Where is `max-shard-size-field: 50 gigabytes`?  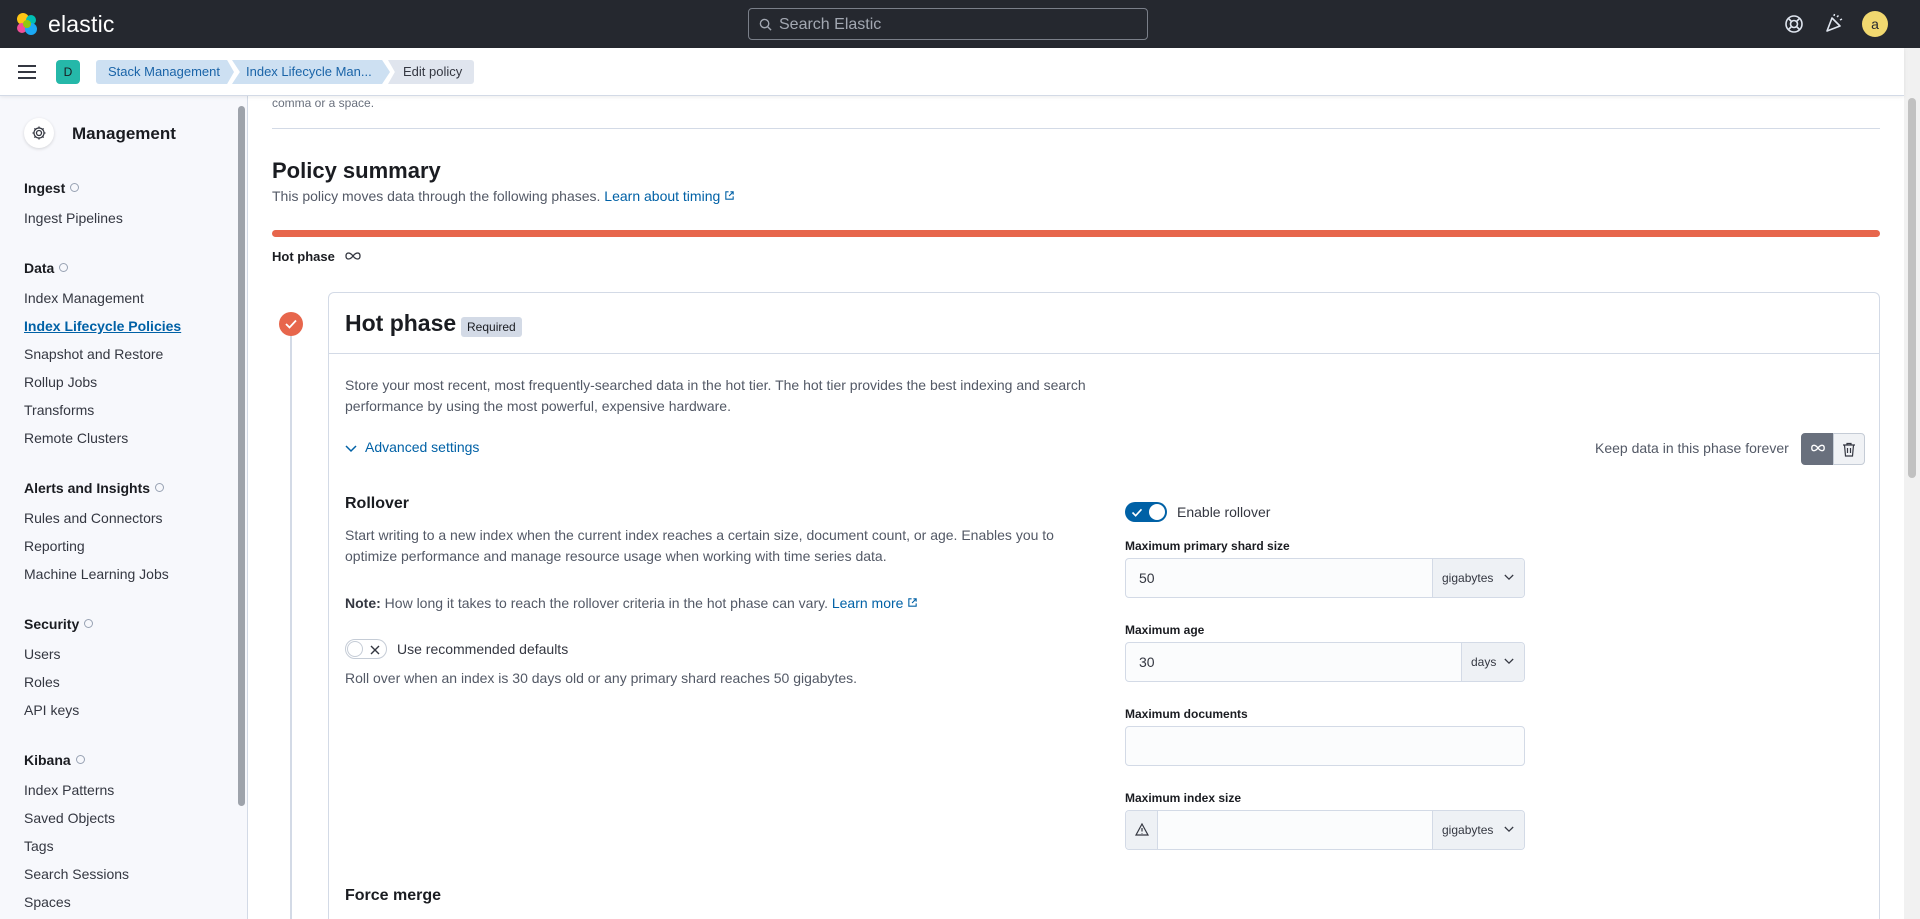
max-shard-size-field: 50 gigabytes is located at coordinates (1325, 578).